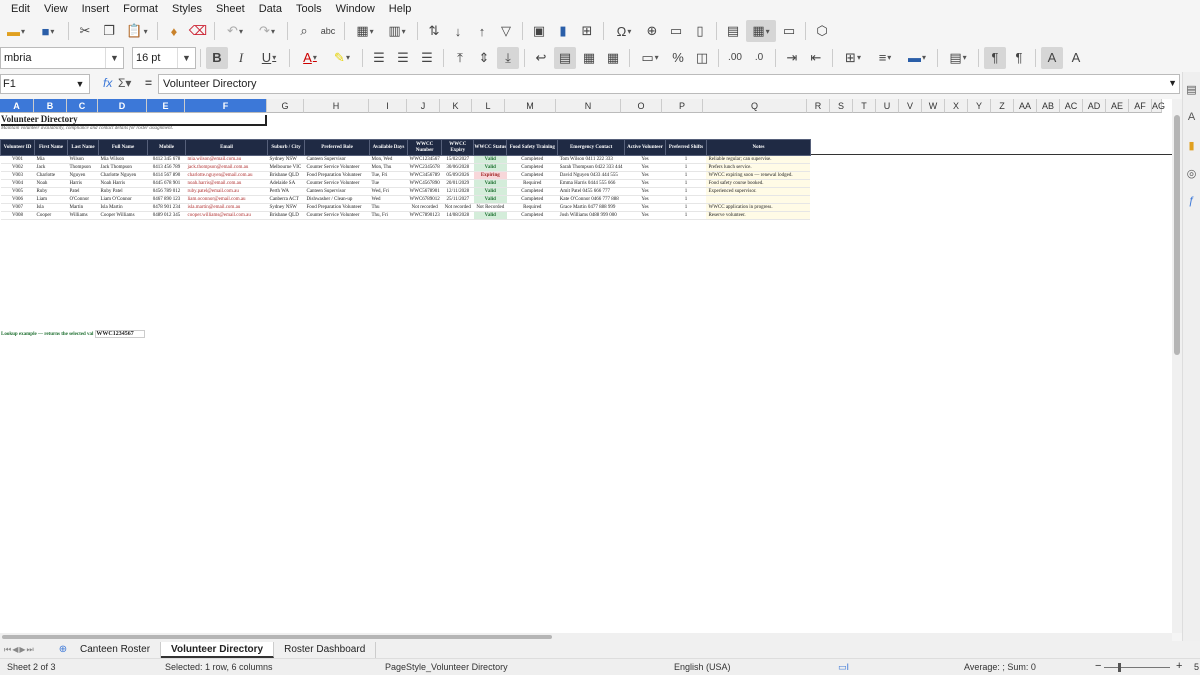  I want to click on table-cell: mia.wilson@email.com.au, so click(226, 159).